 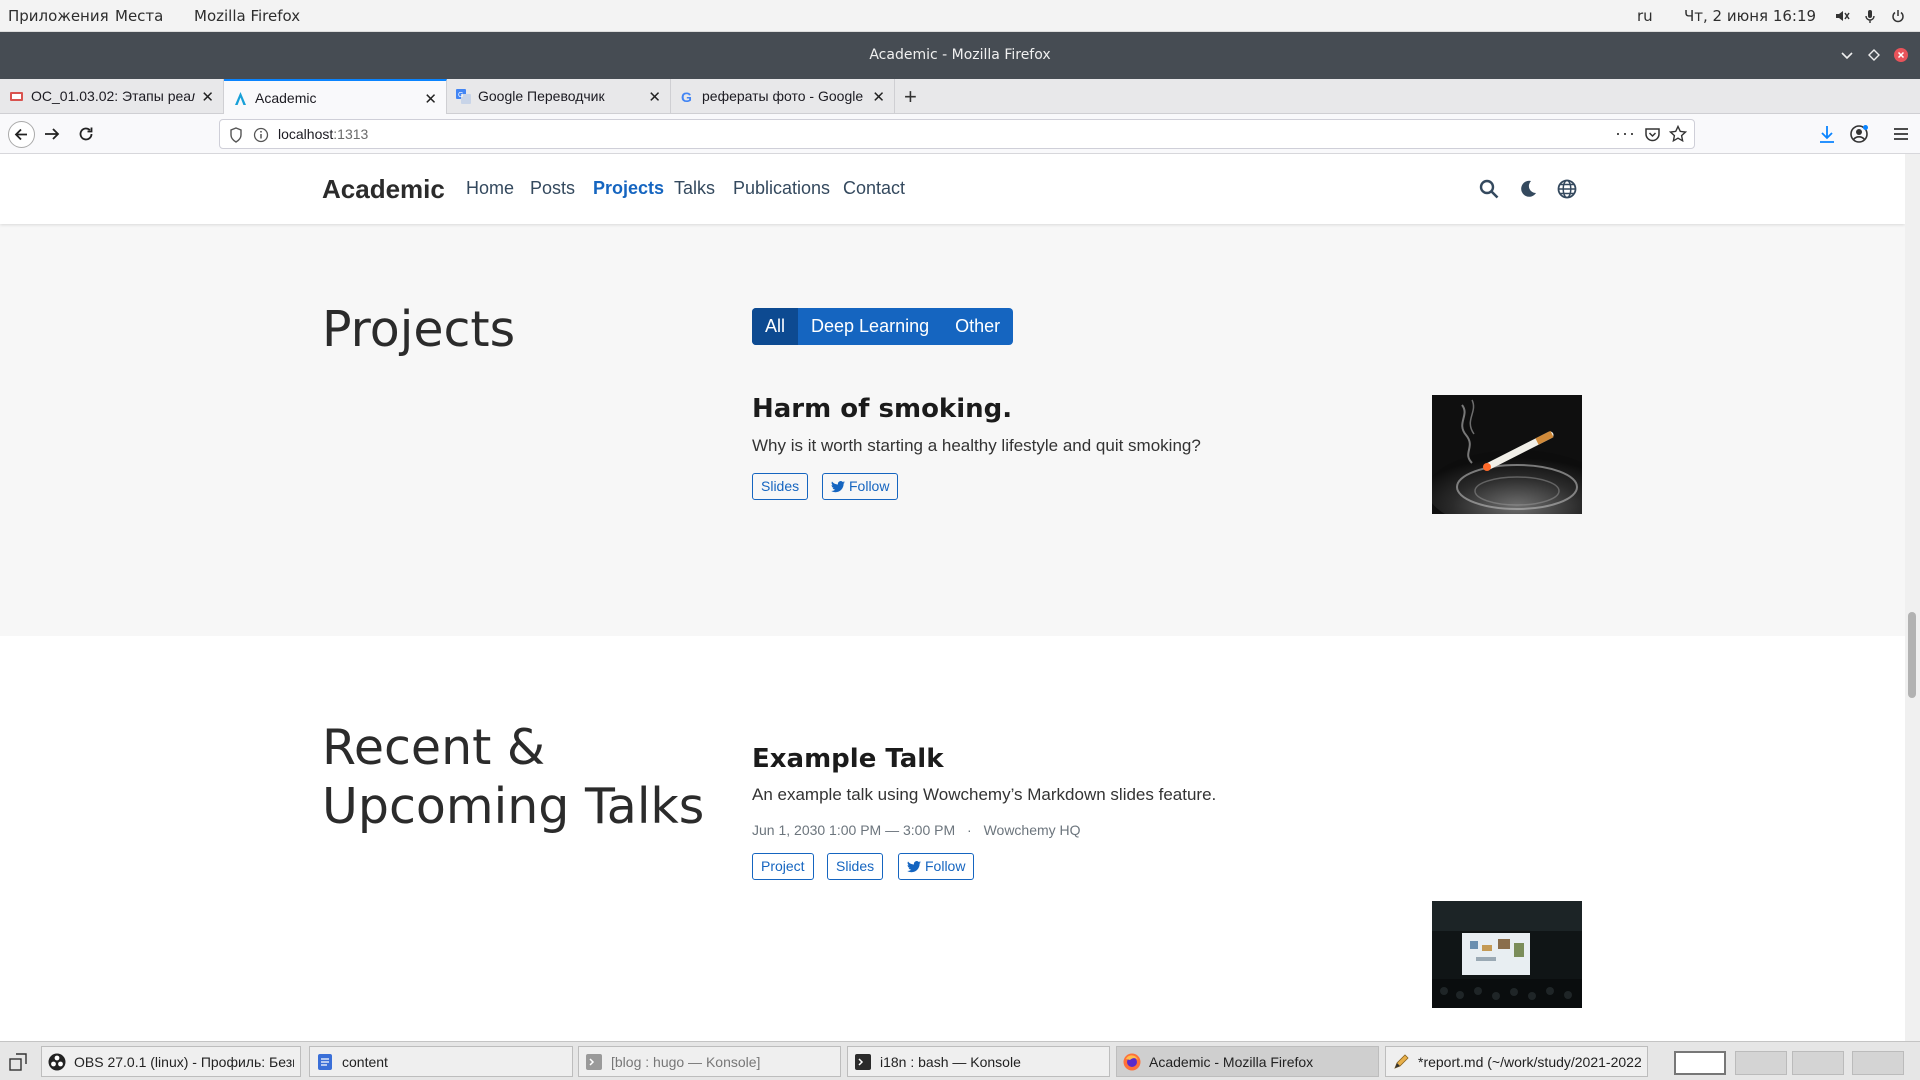 What do you see at coordinates (1529, 1062) in the screenshot?
I see `task-label: *report.md (~/work/study/2021-2022)` at bounding box center [1529, 1062].